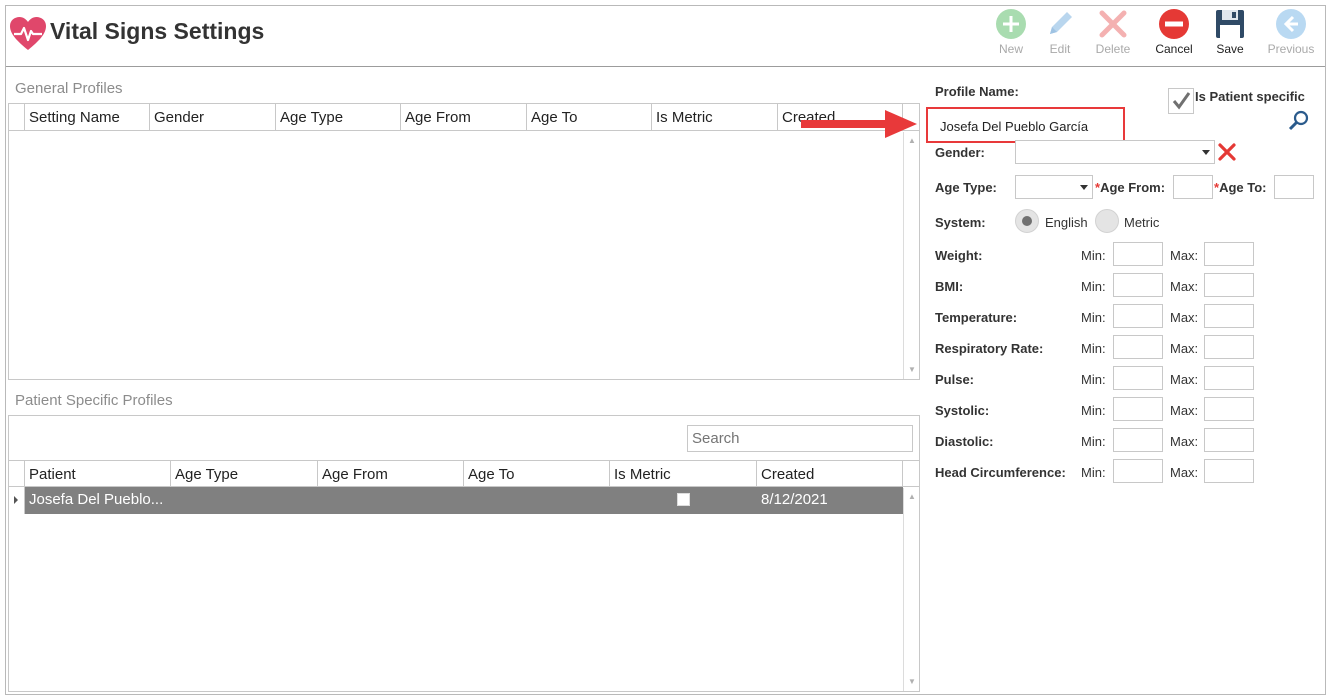 The width and height of the screenshot is (1329, 697). I want to click on search-input, so click(800, 438).